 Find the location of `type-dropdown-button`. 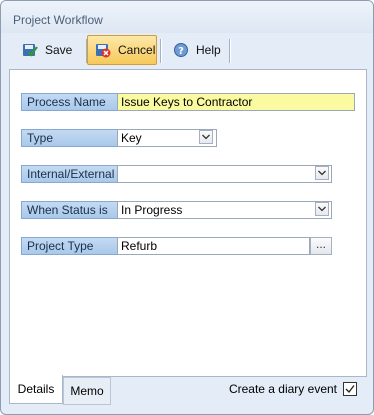

type-dropdown-button is located at coordinates (206, 137).